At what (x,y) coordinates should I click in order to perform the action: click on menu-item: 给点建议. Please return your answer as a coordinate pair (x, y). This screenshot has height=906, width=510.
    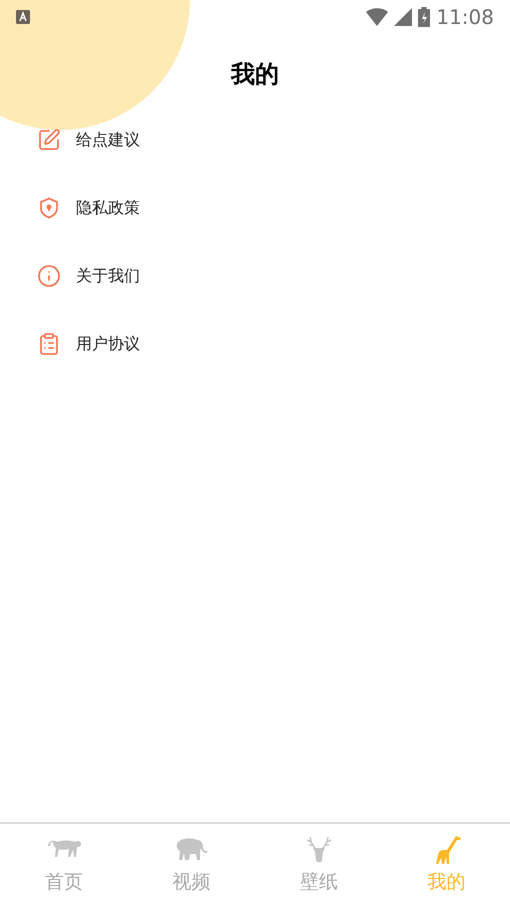
    Looking at the image, I should click on (255, 140).